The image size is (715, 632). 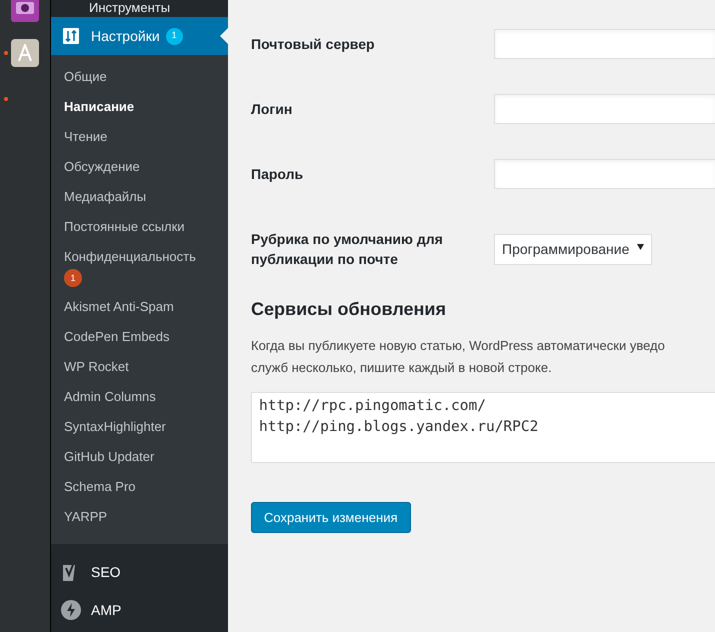 I want to click on submenu-item: Конфиденциальность 1, so click(x=139, y=267).